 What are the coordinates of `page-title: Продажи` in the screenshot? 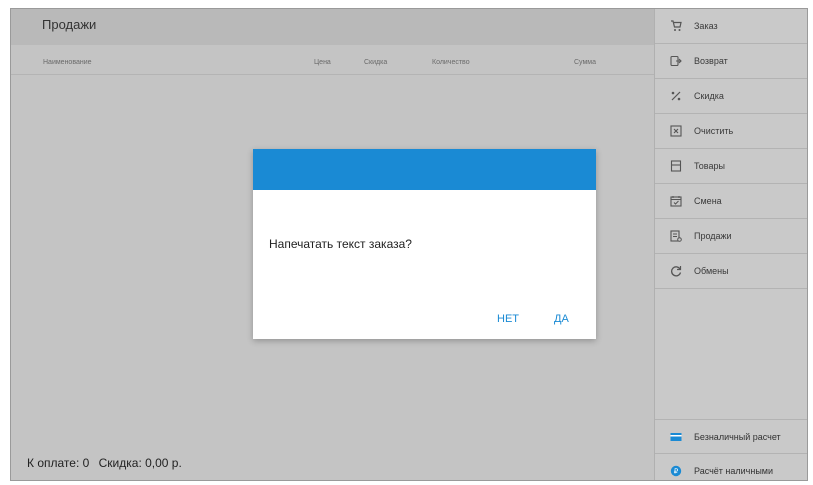 It's located at (332, 27).